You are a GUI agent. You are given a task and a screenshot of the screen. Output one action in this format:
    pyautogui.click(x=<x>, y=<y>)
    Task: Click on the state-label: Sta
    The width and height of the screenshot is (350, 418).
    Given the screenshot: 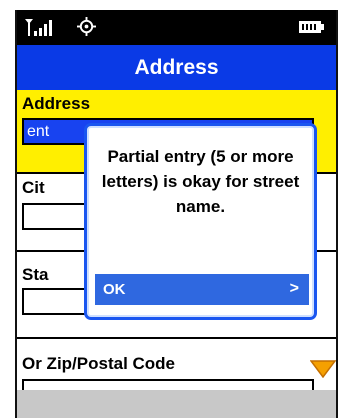 What is the action you would take?
    pyautogui.click(x=35, y=274)
    